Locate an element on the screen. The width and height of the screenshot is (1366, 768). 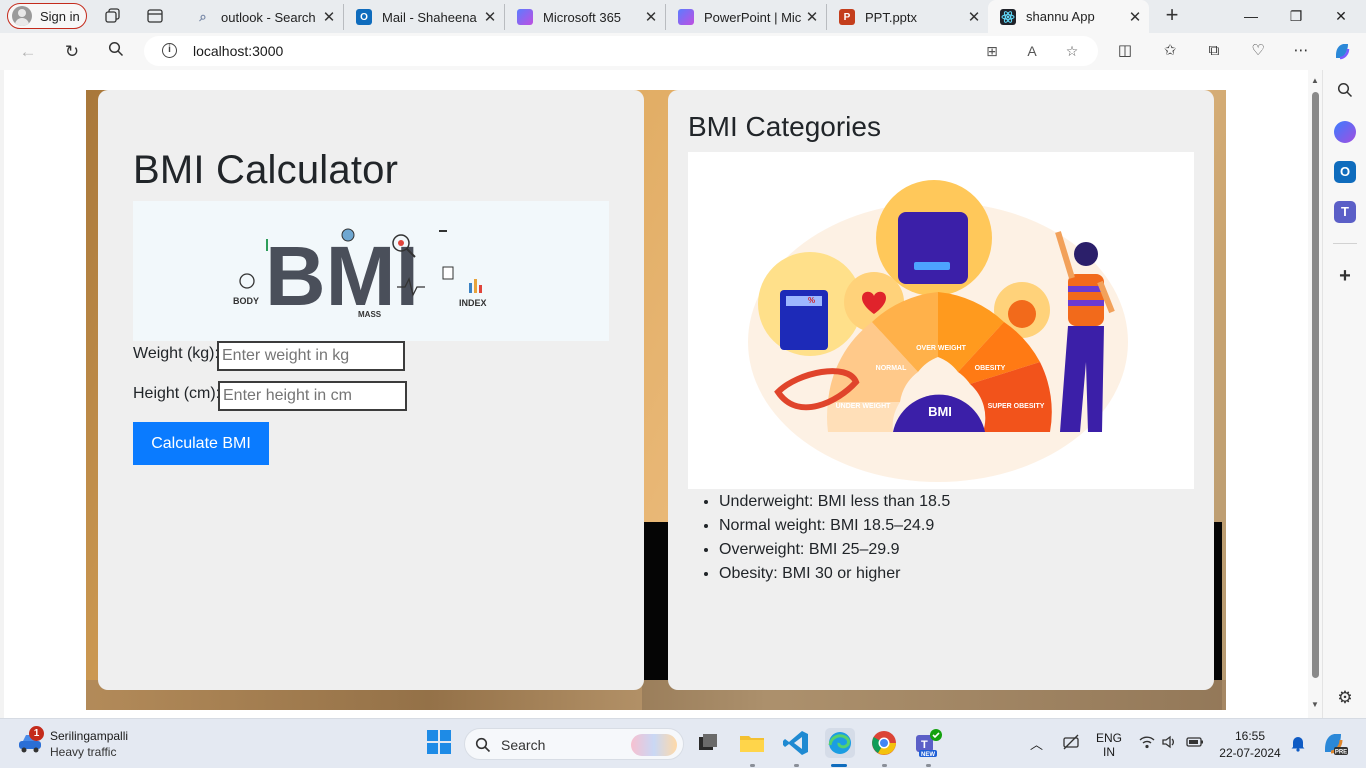
react-icon is located at coordinates (1008, 16).